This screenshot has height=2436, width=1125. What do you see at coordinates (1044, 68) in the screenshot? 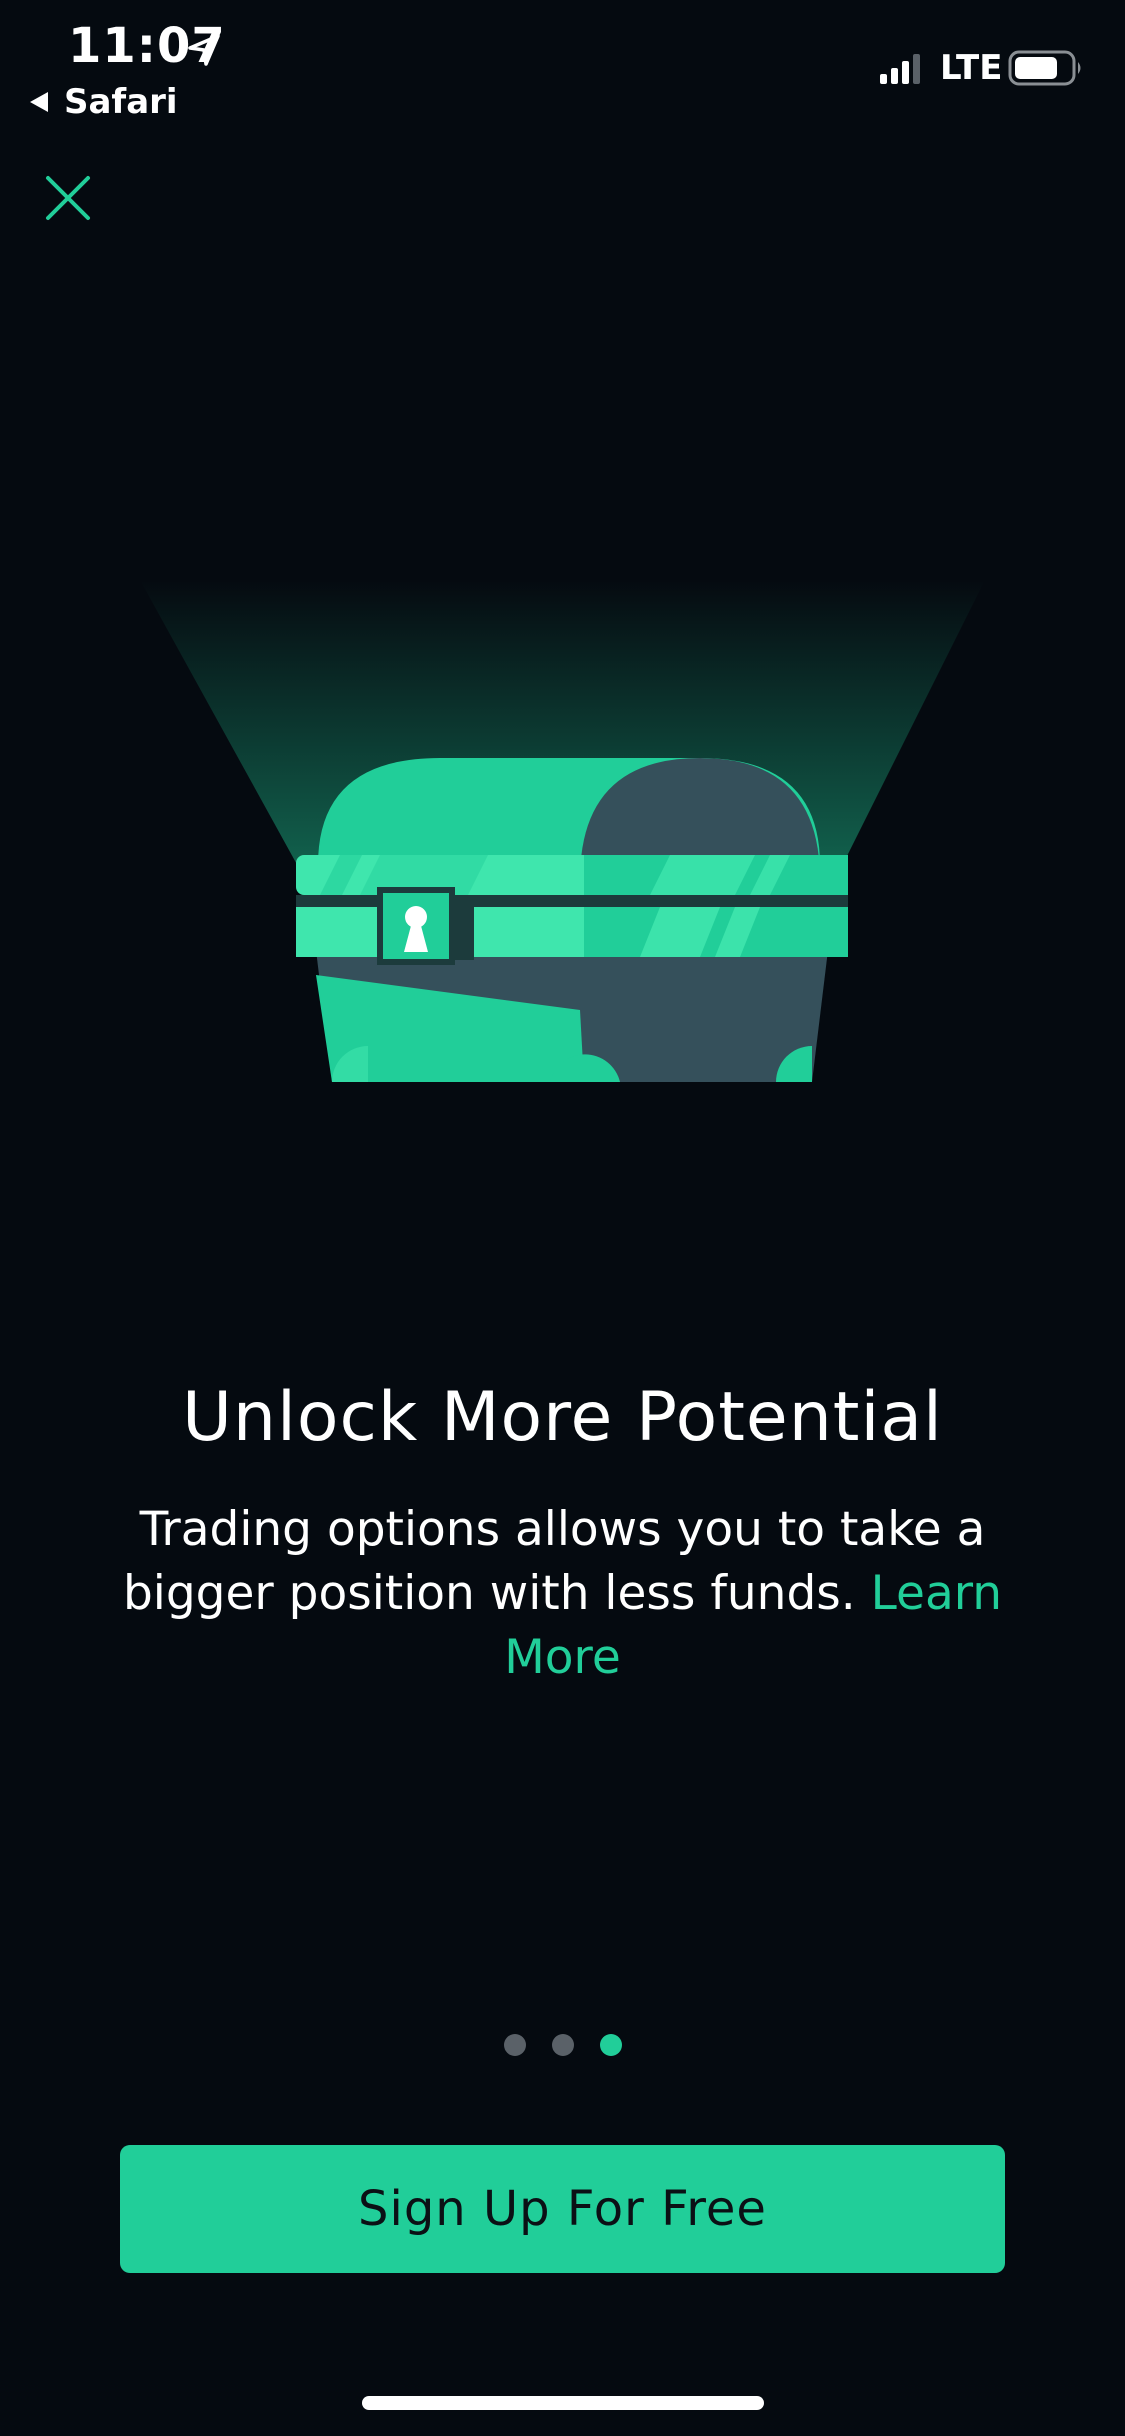
I see `battery-icon` at bounding box center [1044, 68].